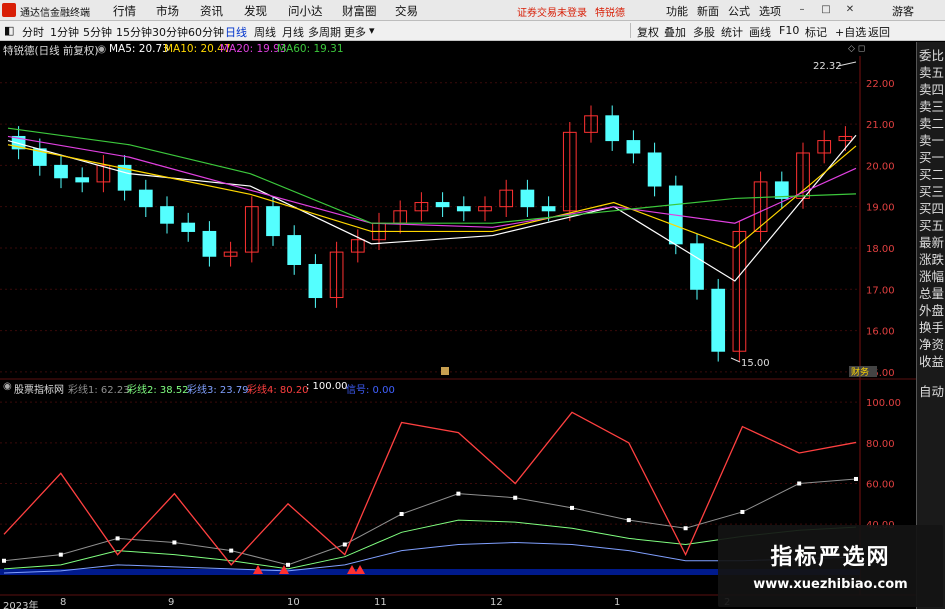 The image size is (945, 609). Describe the element at coordinates (830, 557) in the screenshot. I see `watermark-title: 指标严选网` at that location.